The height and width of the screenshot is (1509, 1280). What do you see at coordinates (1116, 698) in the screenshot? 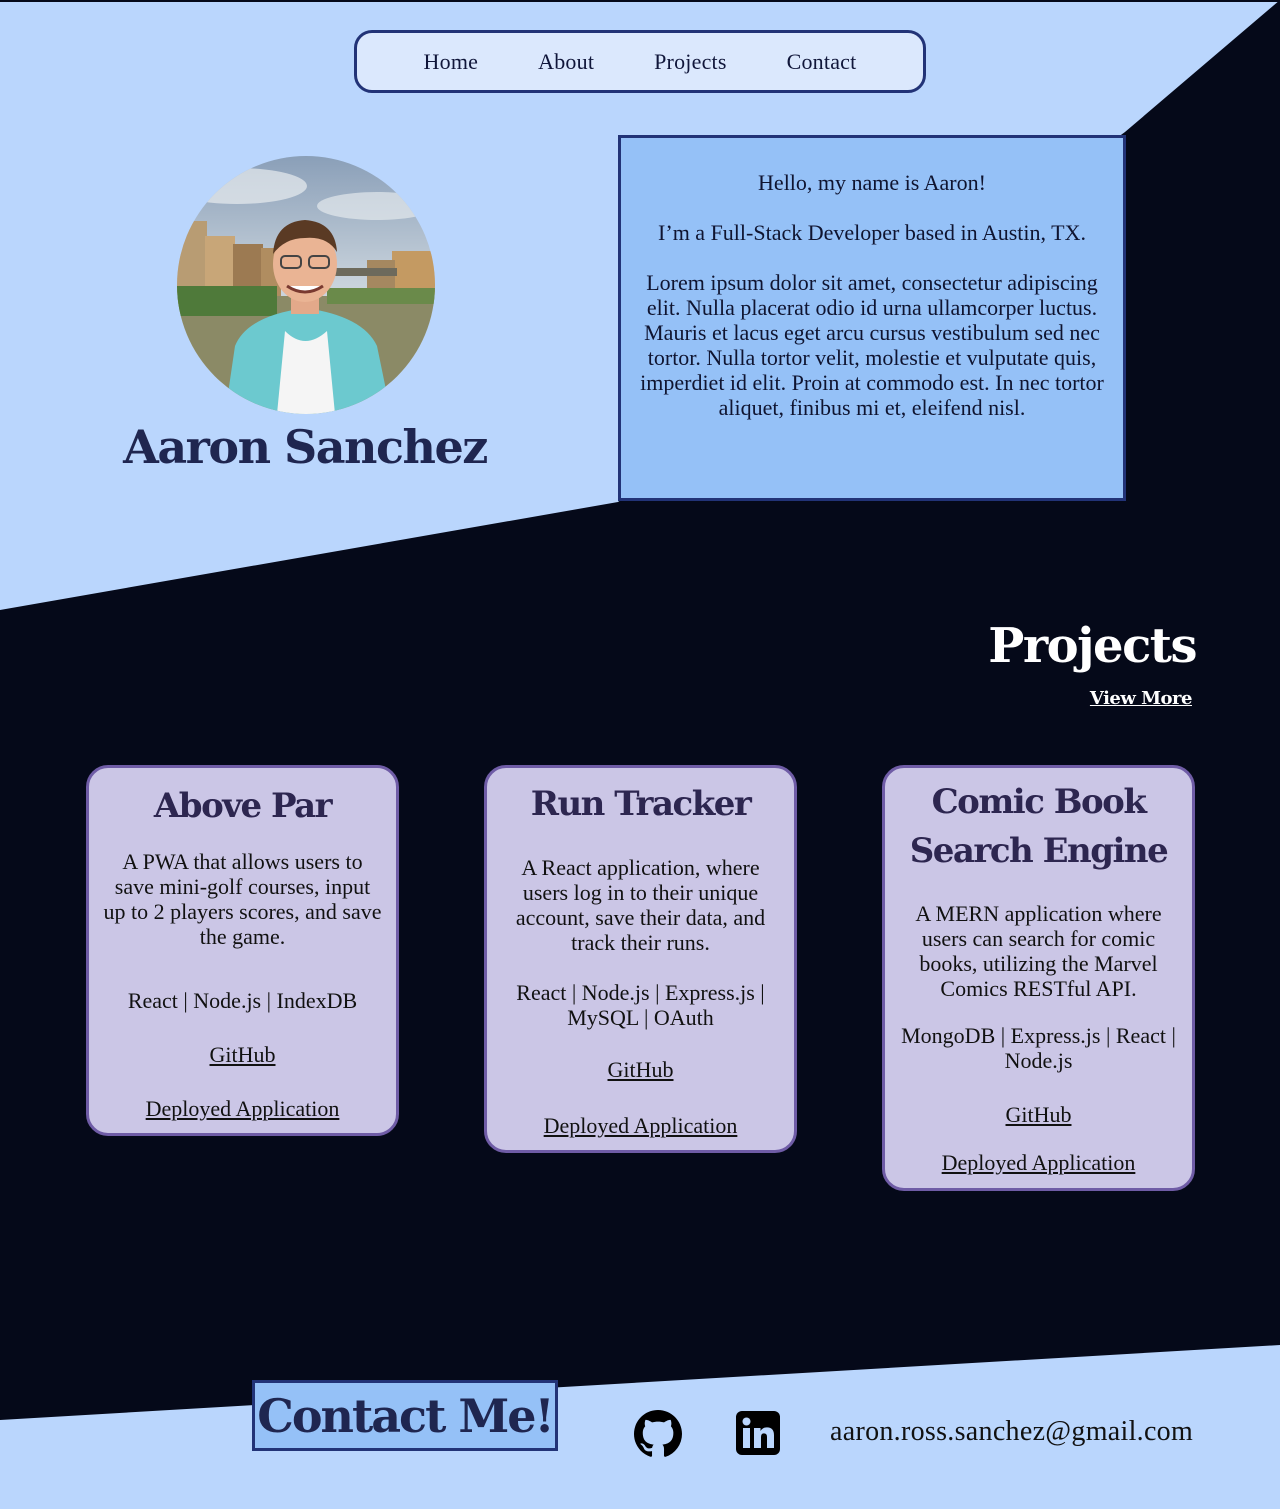
I see `view-more-link: View More` at bounding box center [1116, 698].